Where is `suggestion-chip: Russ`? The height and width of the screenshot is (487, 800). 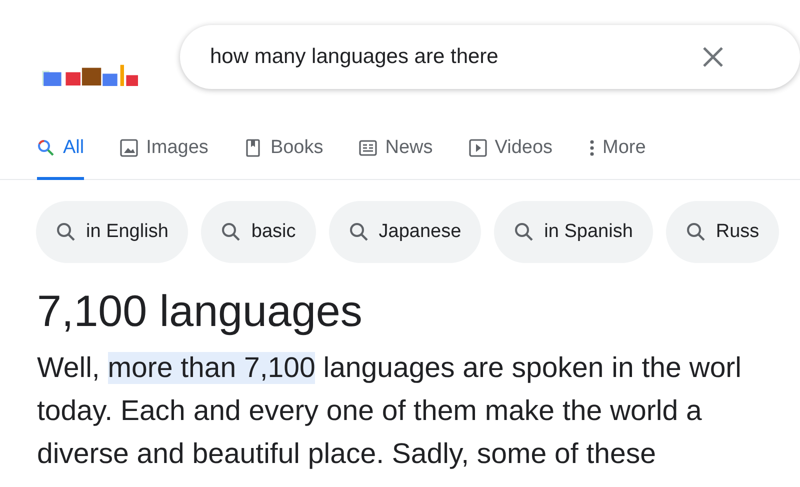 suggestion-chip: Russ is located at coordinates (723, 232).